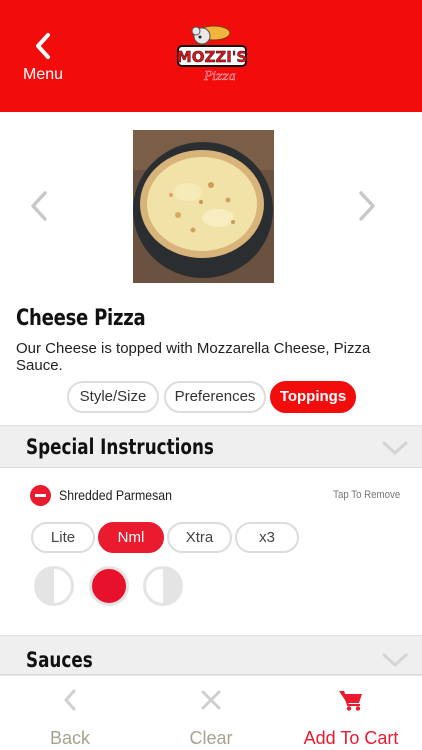  What do you see at coordinates (351, 738) in the screenshot?
I see `add-to-cart-label: Add To Cart` at bounding box center [351, 738].